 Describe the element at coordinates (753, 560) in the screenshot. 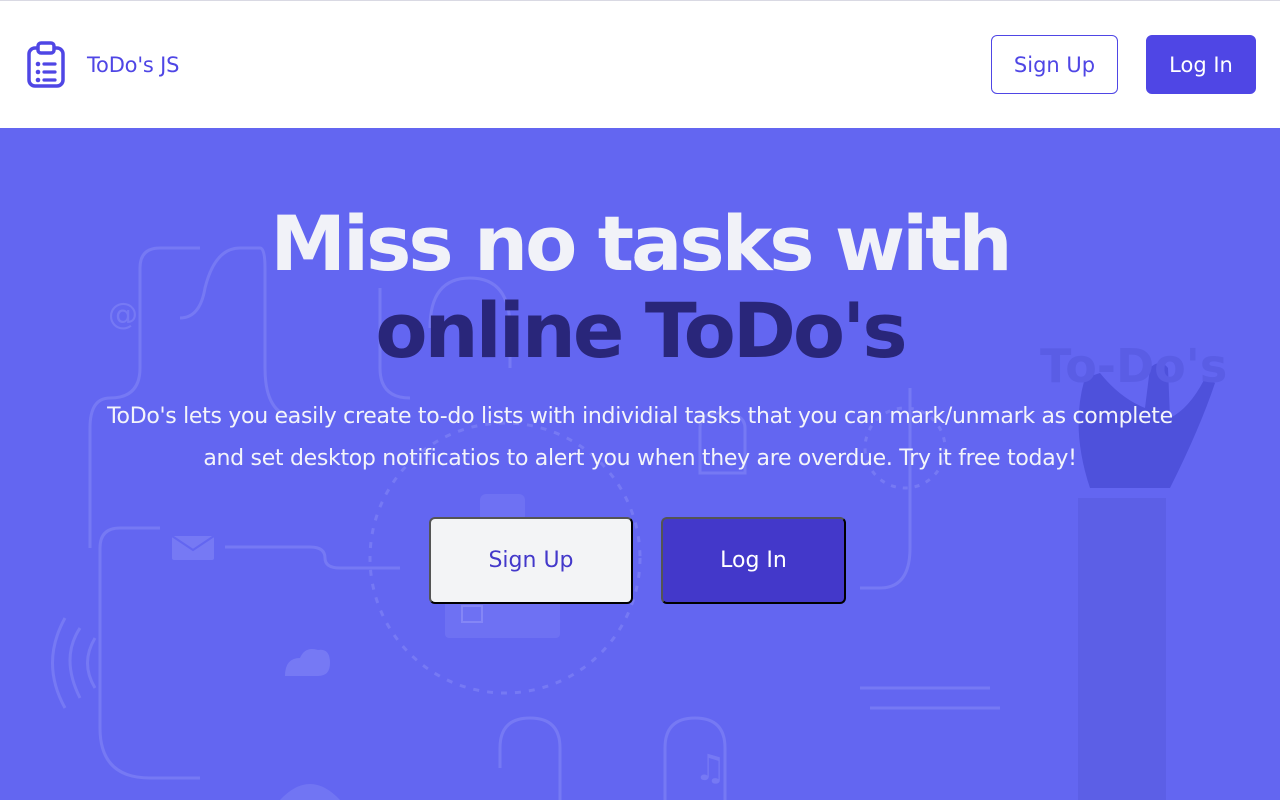

I see `hero-login-button: Log In` at that location.